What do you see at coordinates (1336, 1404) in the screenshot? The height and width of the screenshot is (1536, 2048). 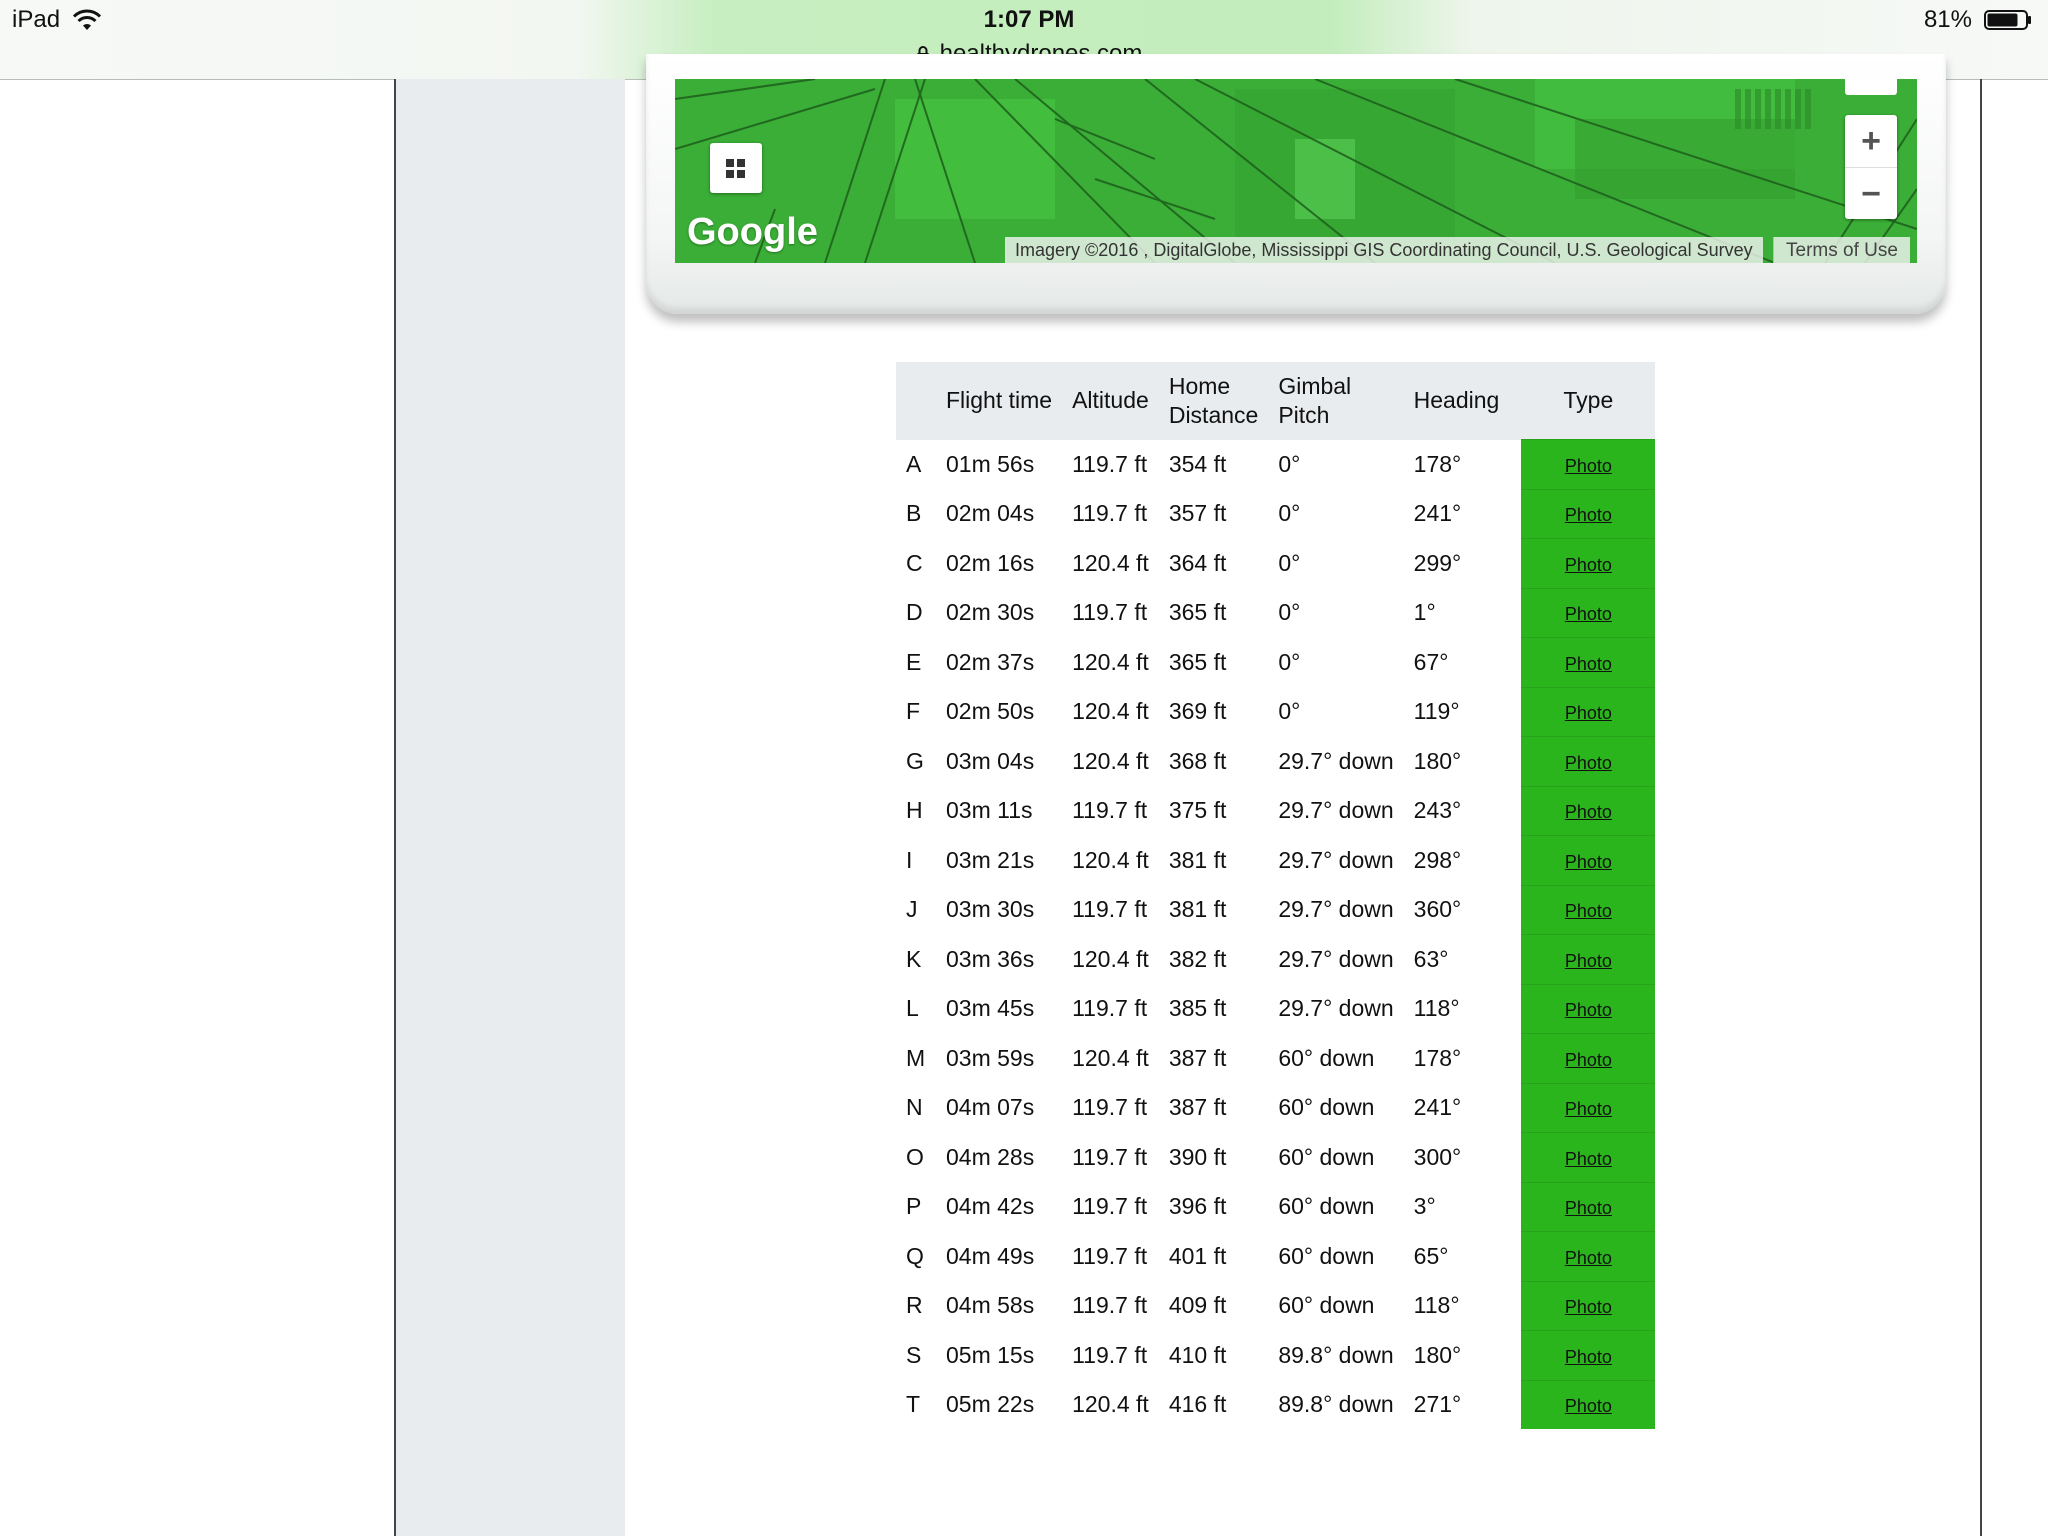 I see `cell-gimbal-pitch: 89.8° down` at bounding box center [1336, 1404].